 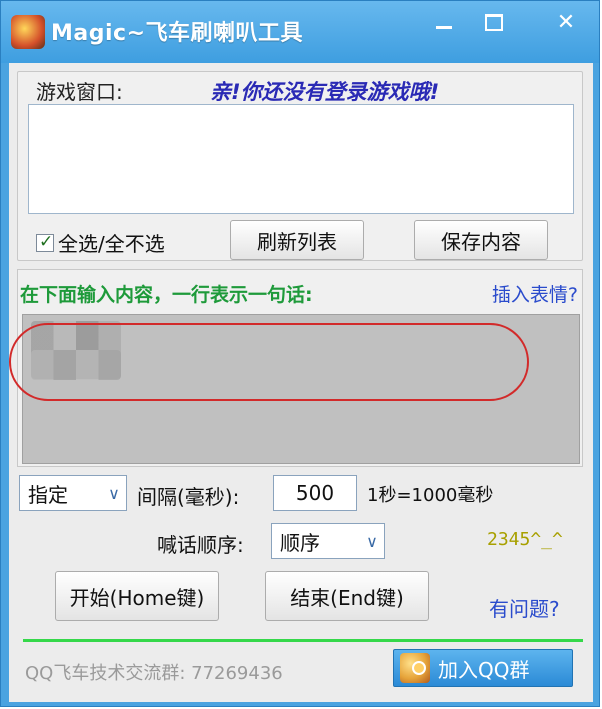 I want to click on select-all-checkbox: ✓, so click(x=45, y=241).